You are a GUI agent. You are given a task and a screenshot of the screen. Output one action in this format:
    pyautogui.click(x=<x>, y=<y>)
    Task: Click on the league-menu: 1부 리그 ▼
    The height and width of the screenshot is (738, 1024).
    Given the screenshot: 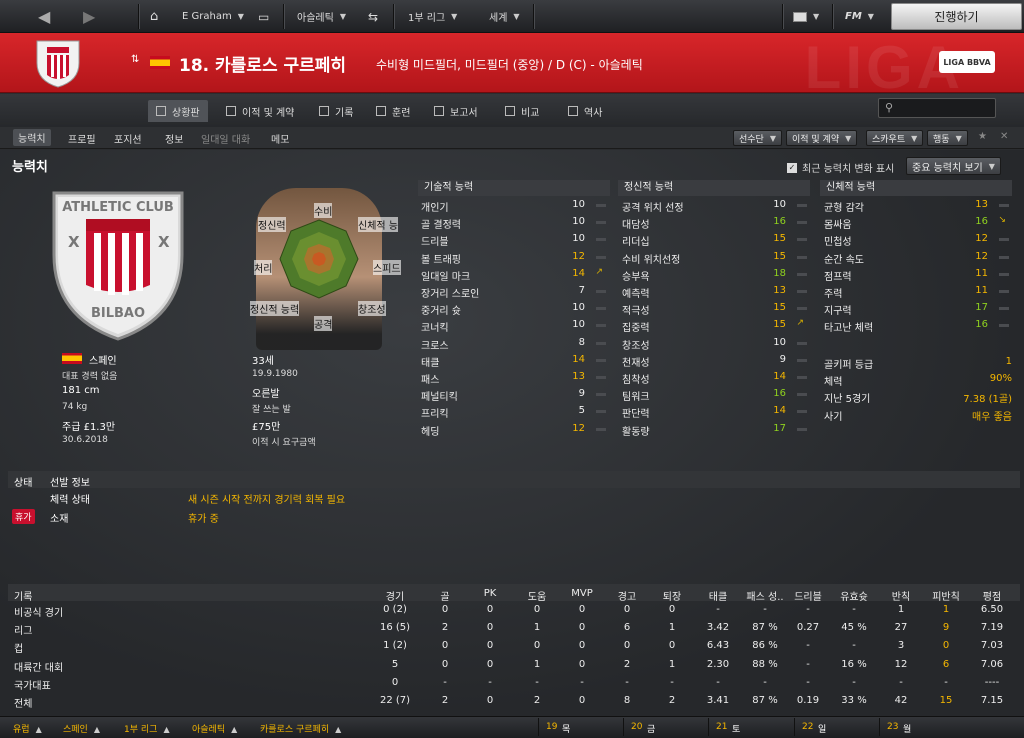 What is the action you would take?
    pyautogui.click(x=432, y=16)
    